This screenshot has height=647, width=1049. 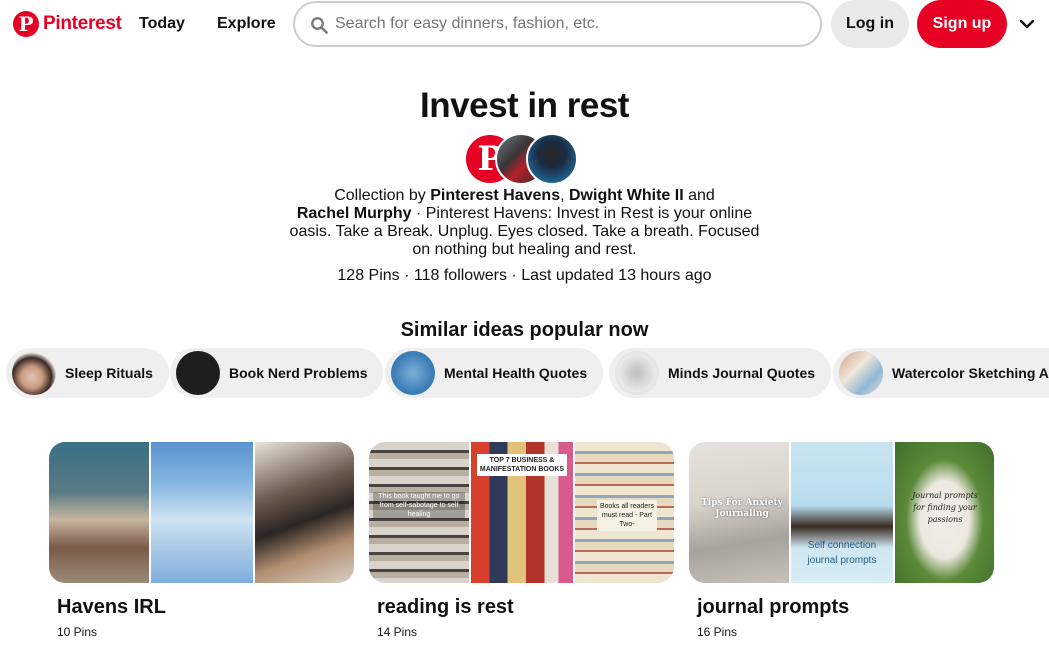 I want to click on board-title: Havens IRL, so click(x=201, y=607).